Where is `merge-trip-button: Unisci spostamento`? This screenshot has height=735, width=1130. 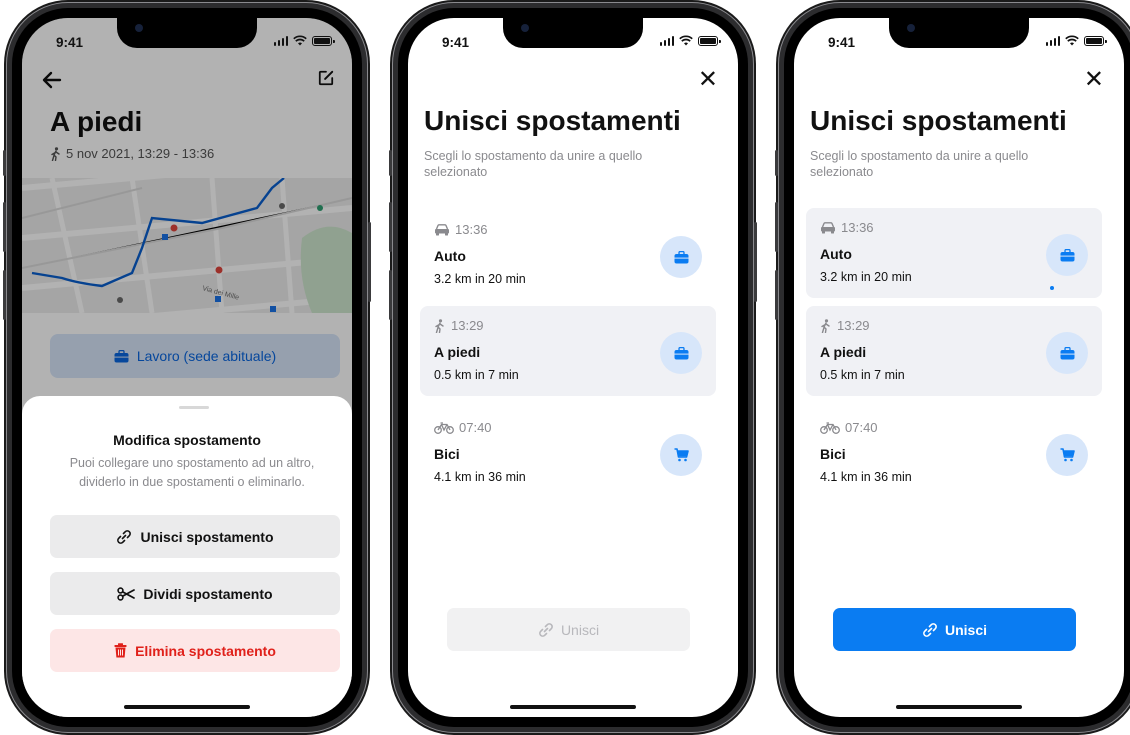 merge-trip-button: Unisci spostamento is located at coordinates (195, 536).